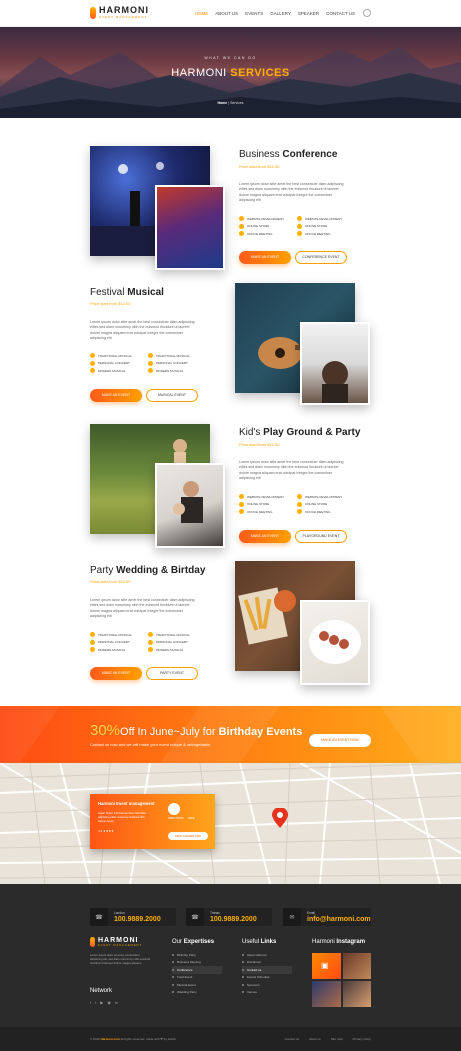 The image size is (461, 1051). What do you see at coordinates (340, 740) in the screenshot?
I see `make-event-now-button: MAKE AN EVENT NOW` at bounding box center [340, 740].